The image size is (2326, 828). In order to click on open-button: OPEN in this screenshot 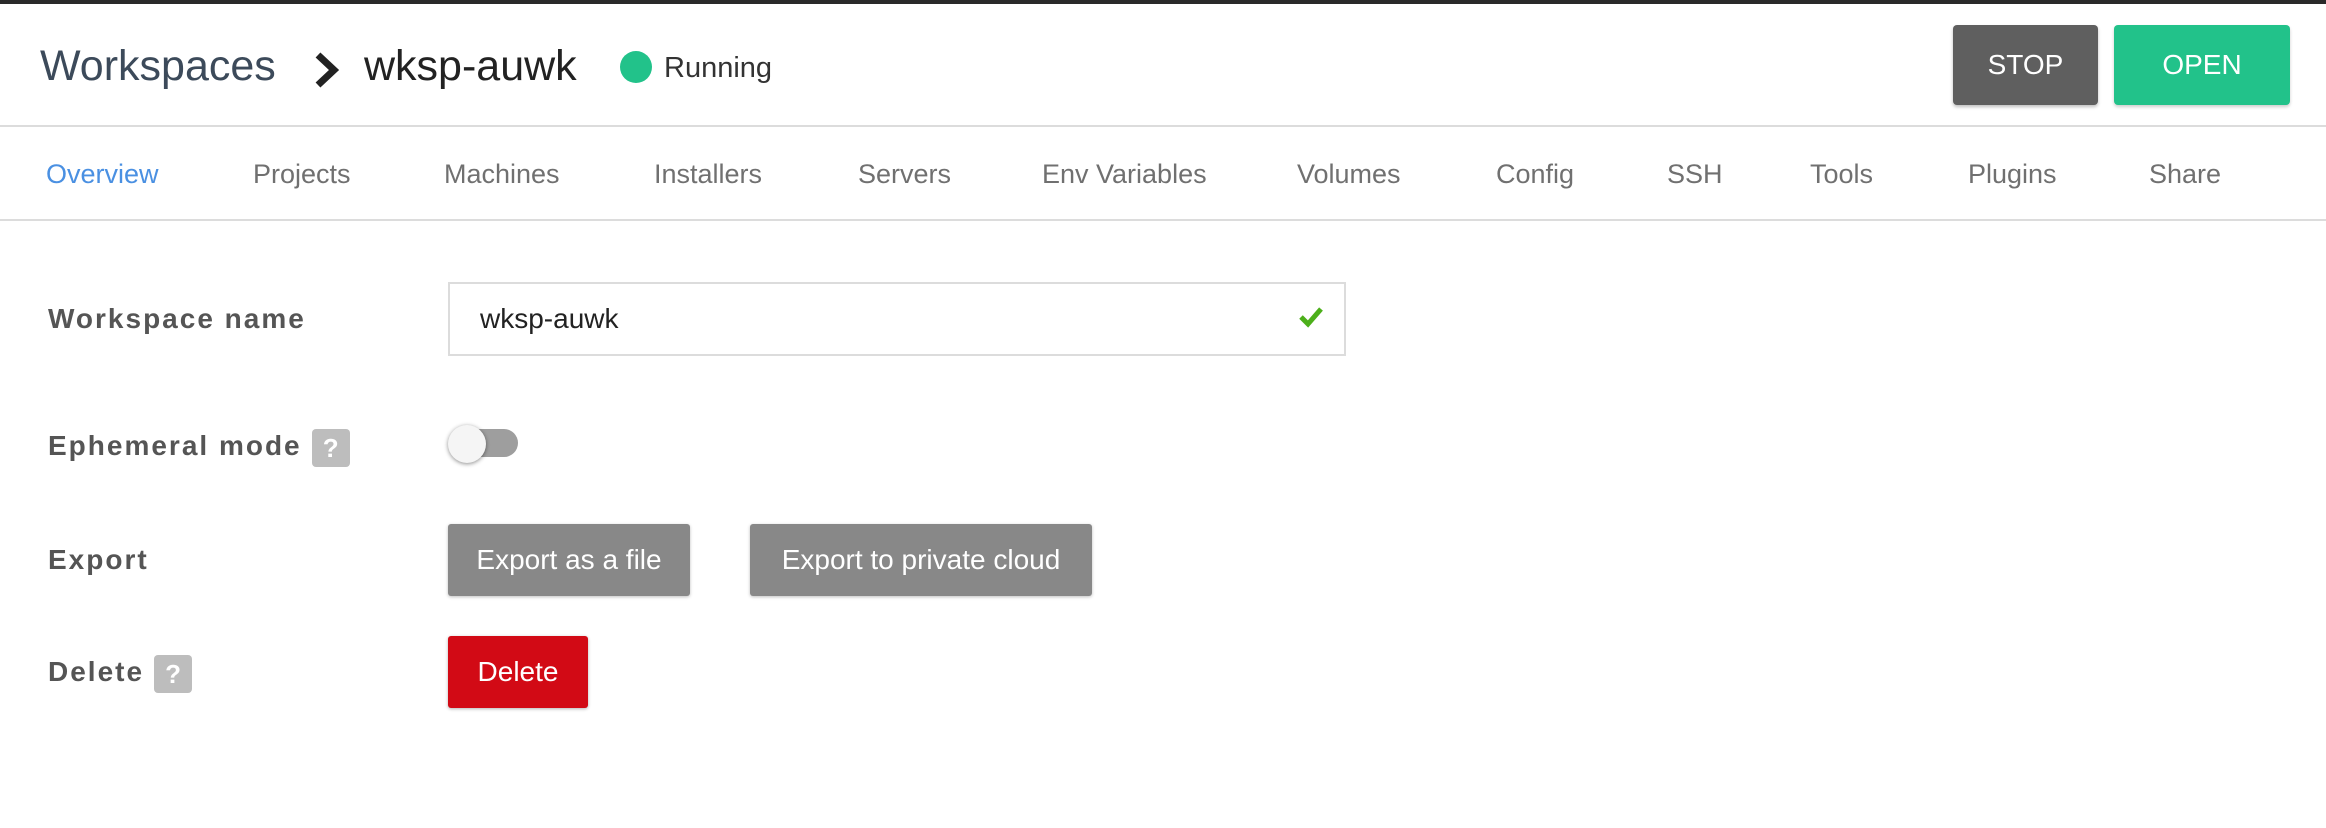, I will do `click(2202, 65)`.